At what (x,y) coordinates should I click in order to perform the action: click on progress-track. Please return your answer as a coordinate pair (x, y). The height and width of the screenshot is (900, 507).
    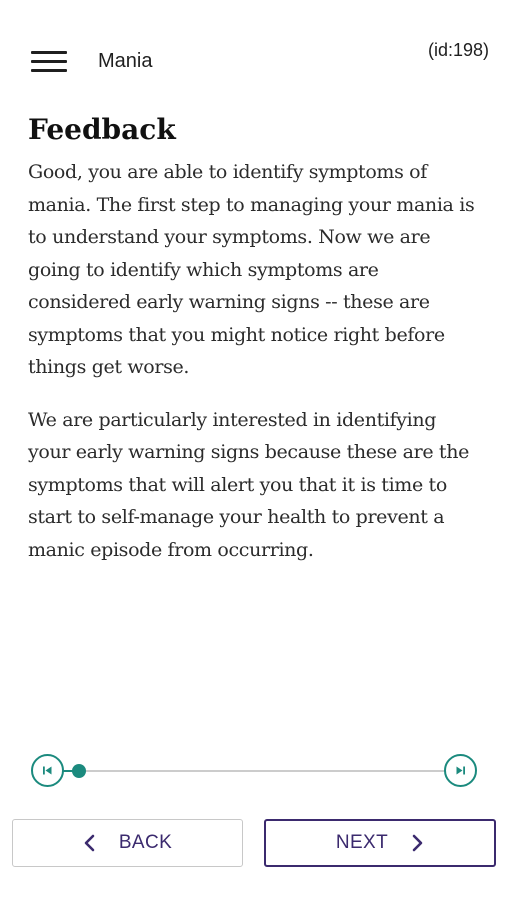
    Looking at the image, I should click on (254, 771).